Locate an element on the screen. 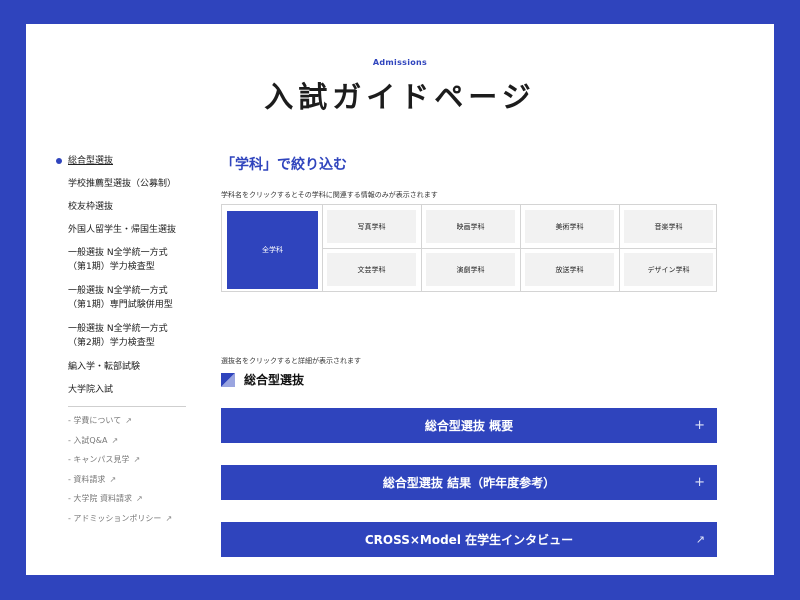 This screenshot has height=600, width=800. filter-department-fine-arts: 美術学科 is located at coordinates (569, 226).